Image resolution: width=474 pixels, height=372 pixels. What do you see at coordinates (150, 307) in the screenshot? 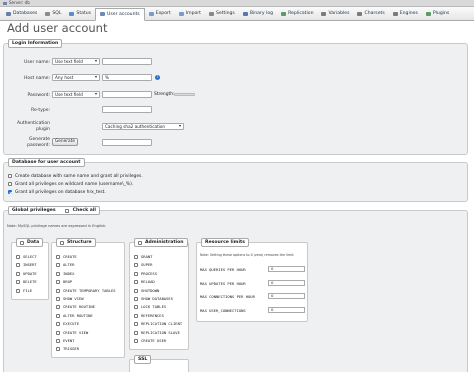
I see `privilege-item: LOCK TABLES` at bounding box center [150, 307].